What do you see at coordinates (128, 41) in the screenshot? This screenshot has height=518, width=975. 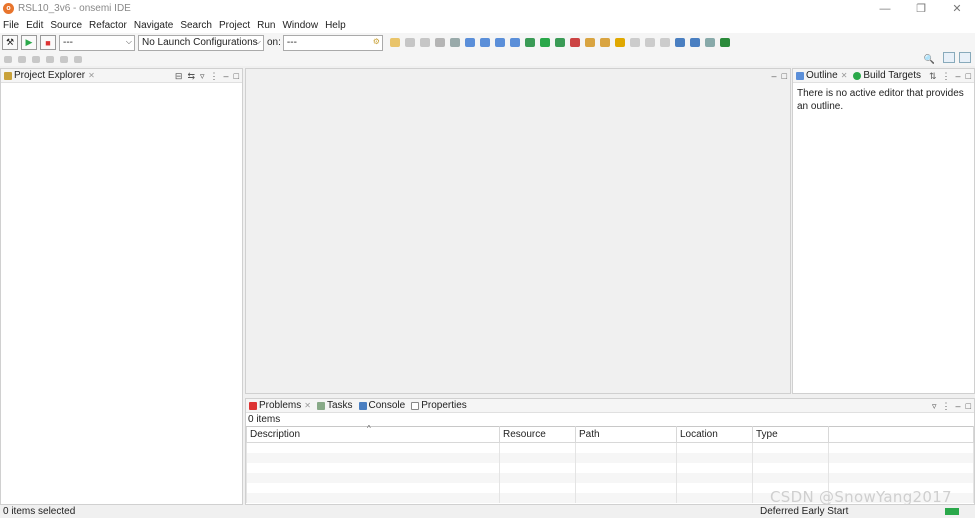 I see `chevron-down-icon: ⌵` at bounding box center [128, 41].